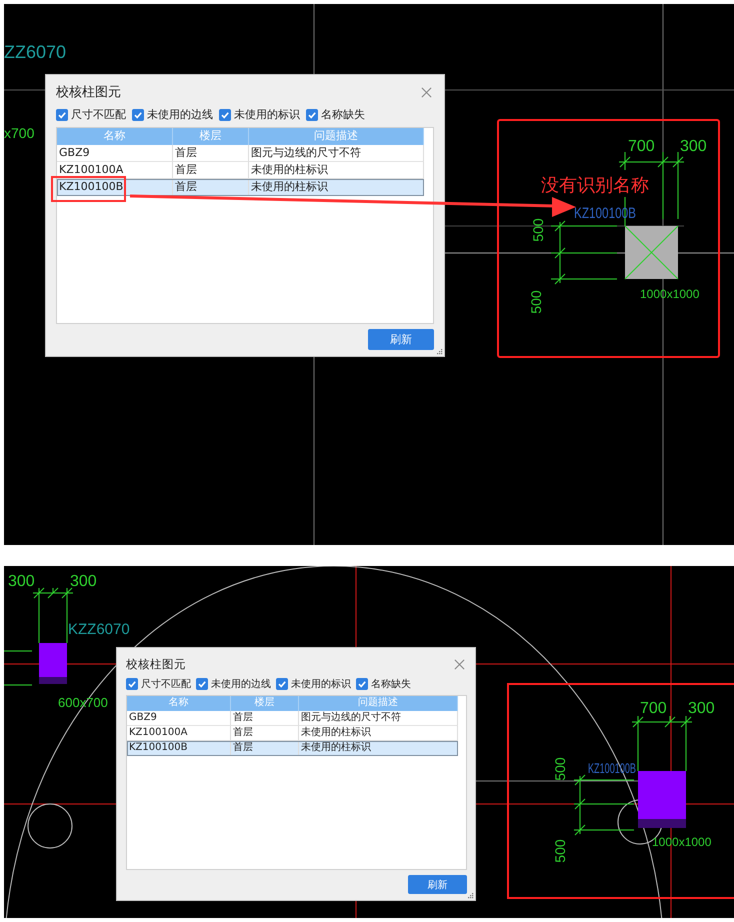  I want to click on callout-text: 没有识别名称, so click(595, 185).